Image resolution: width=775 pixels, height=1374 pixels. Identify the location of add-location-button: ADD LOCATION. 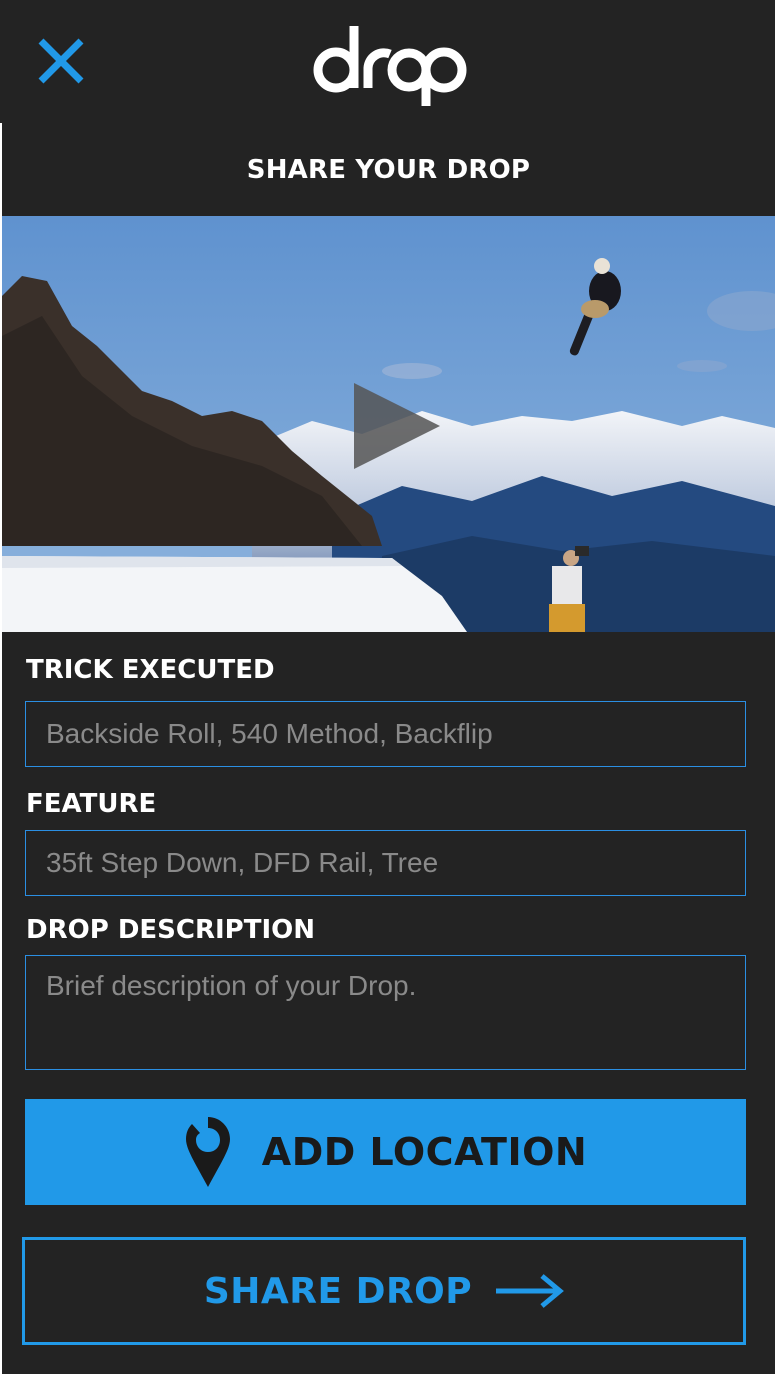
(385, 1152).